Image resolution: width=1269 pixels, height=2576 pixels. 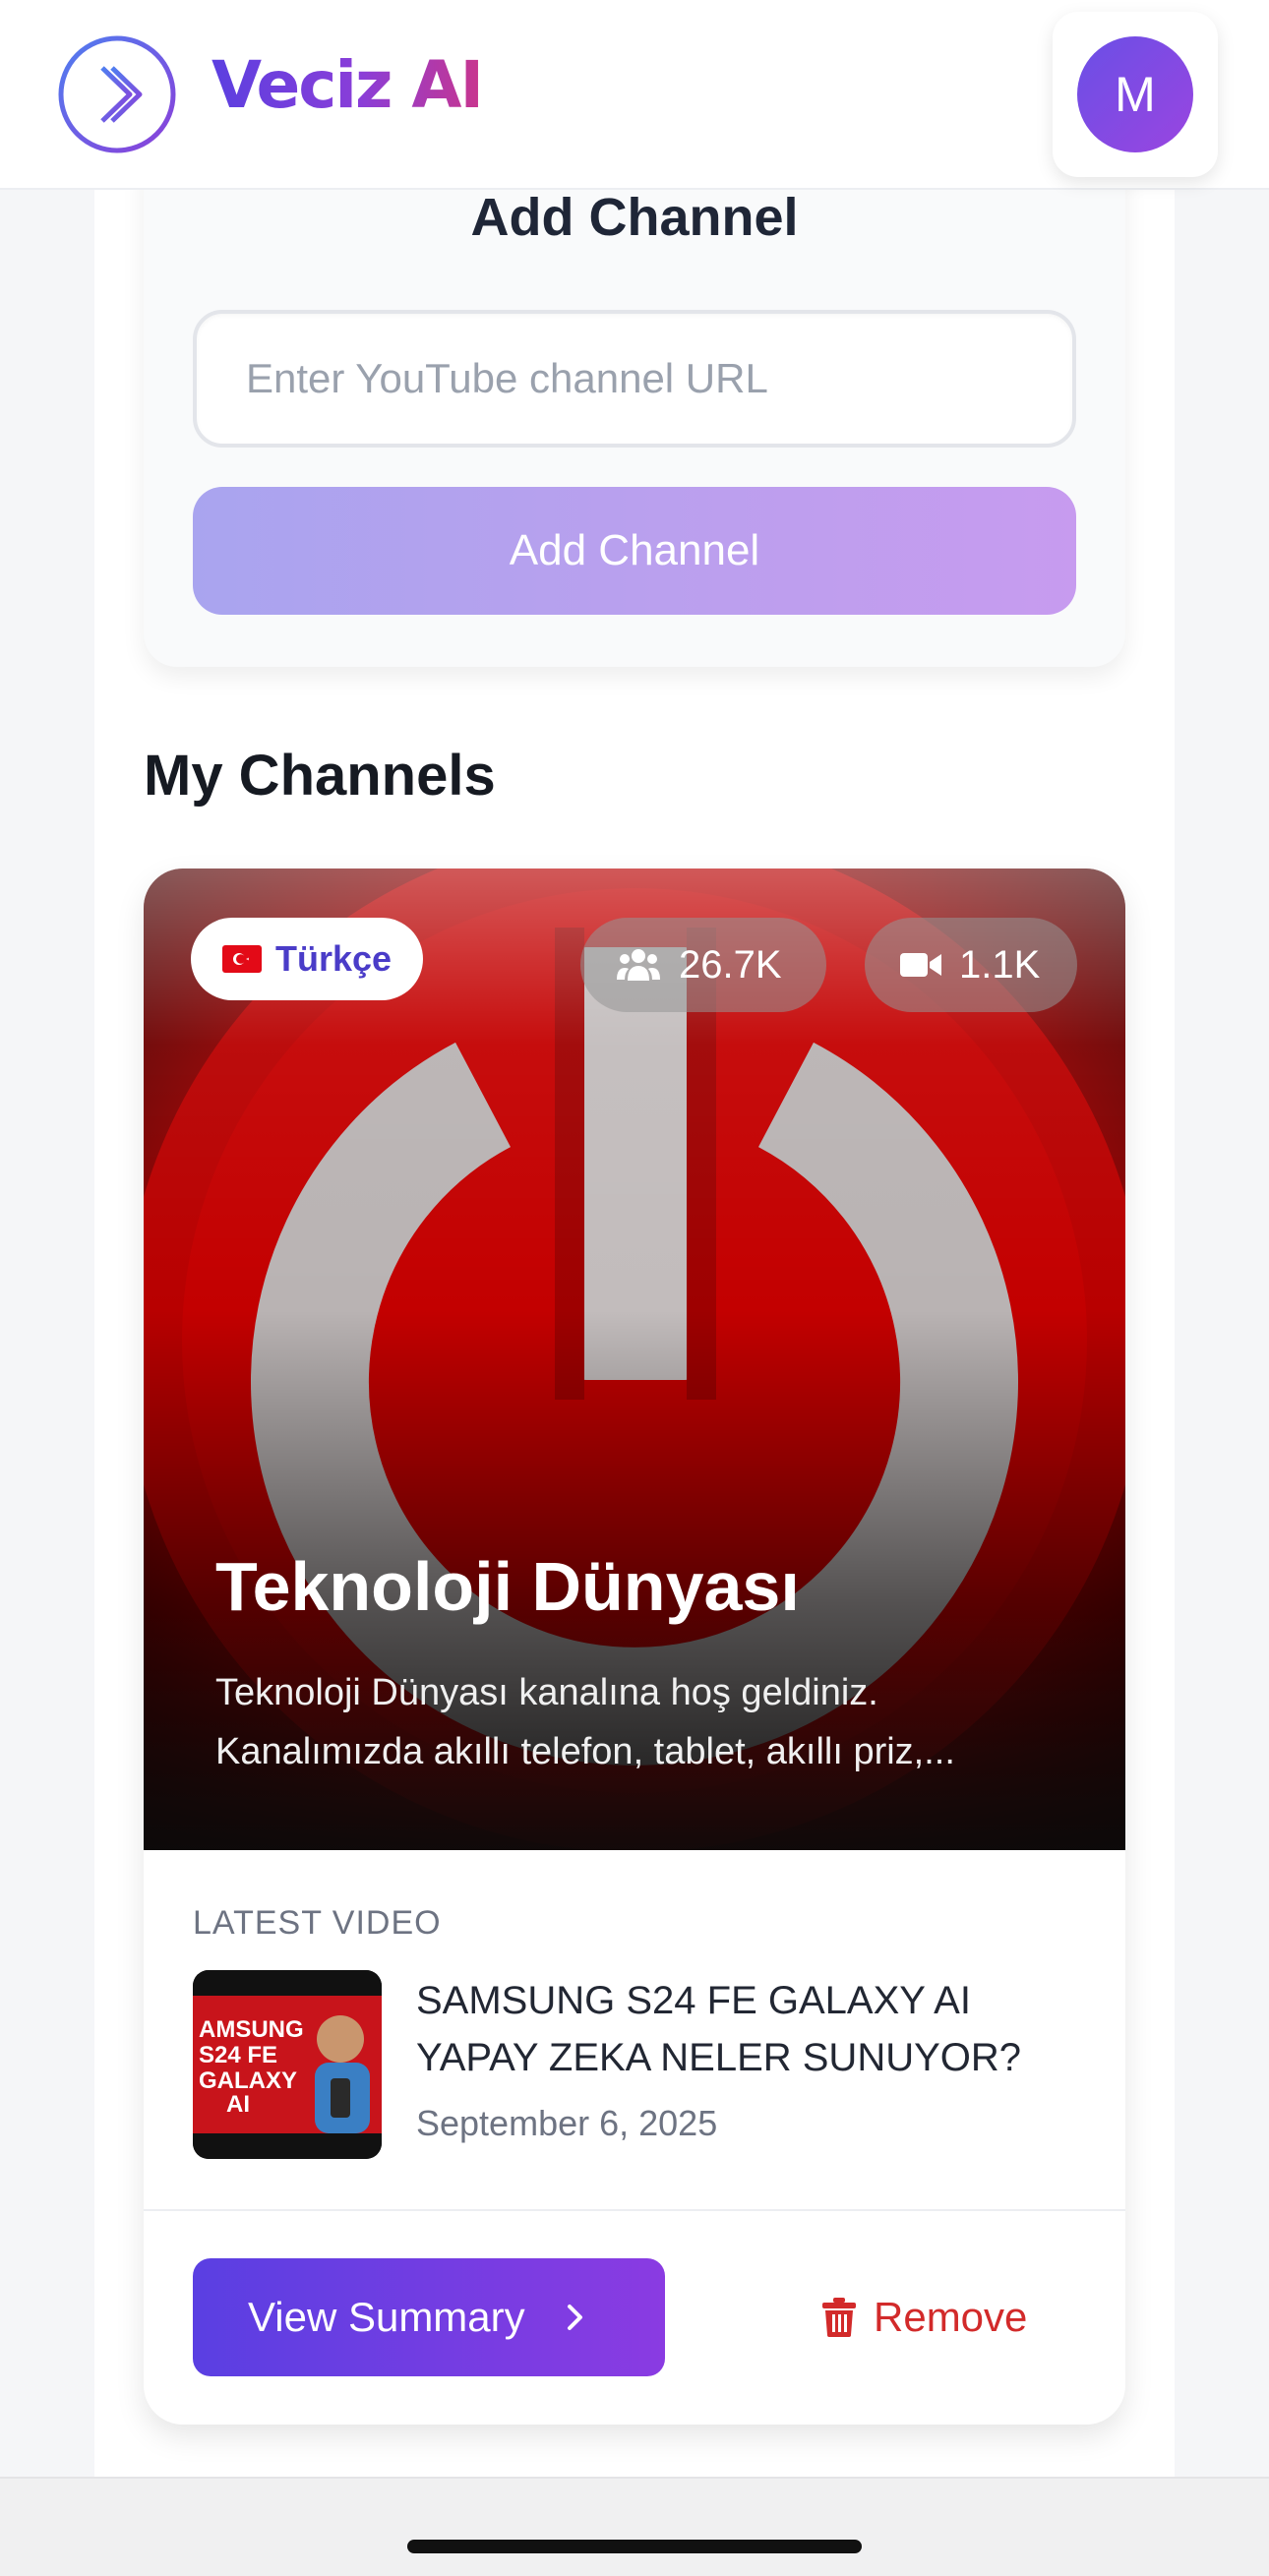 I want to click on my-channels-title: My Channels, so click(x=320, y=776).